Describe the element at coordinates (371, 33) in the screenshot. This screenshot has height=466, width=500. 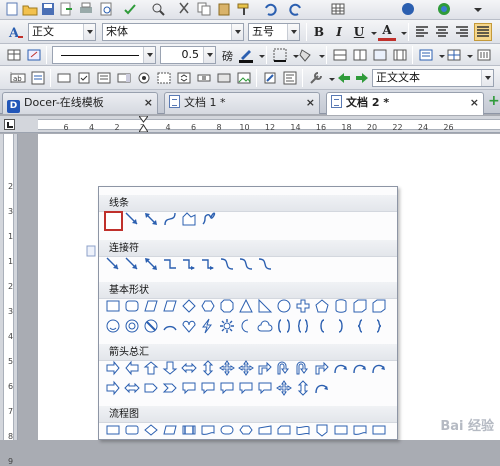
I see `underline-dropdown-icon` at that location.